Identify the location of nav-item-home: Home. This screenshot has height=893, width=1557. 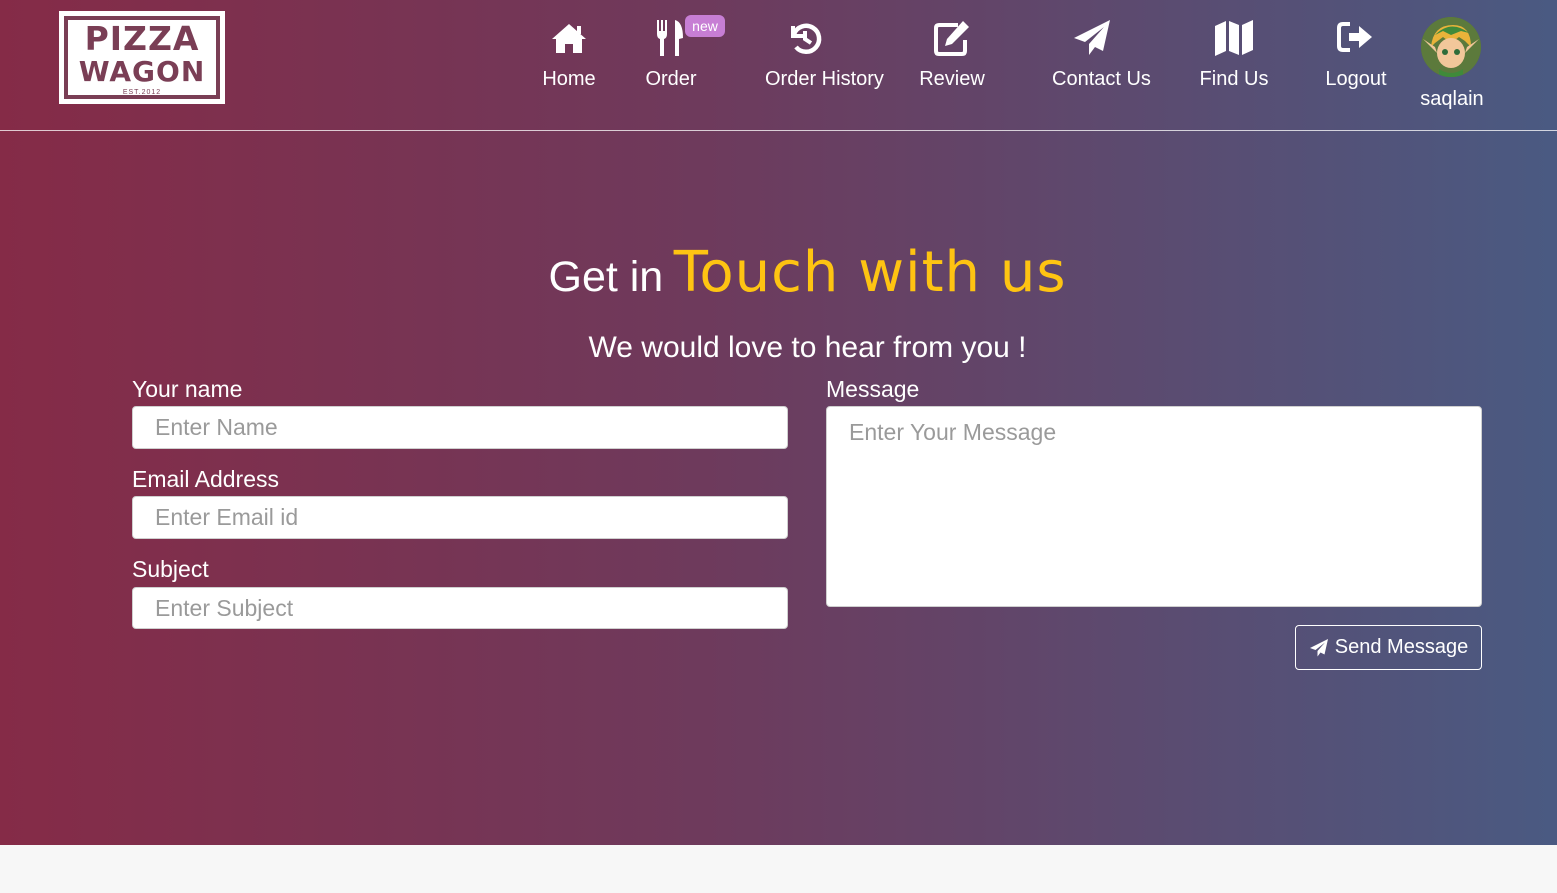
(569, 57).